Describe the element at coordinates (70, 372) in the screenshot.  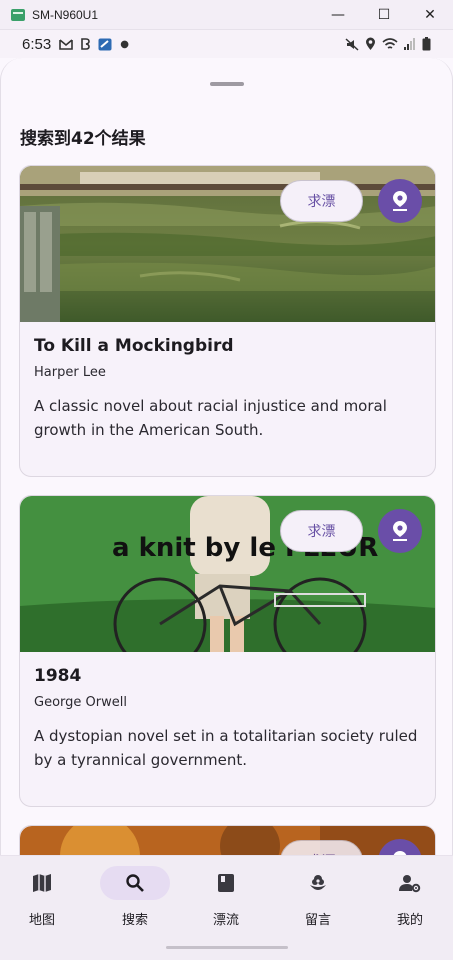
I see `book-author: Harper Lee` at that location.